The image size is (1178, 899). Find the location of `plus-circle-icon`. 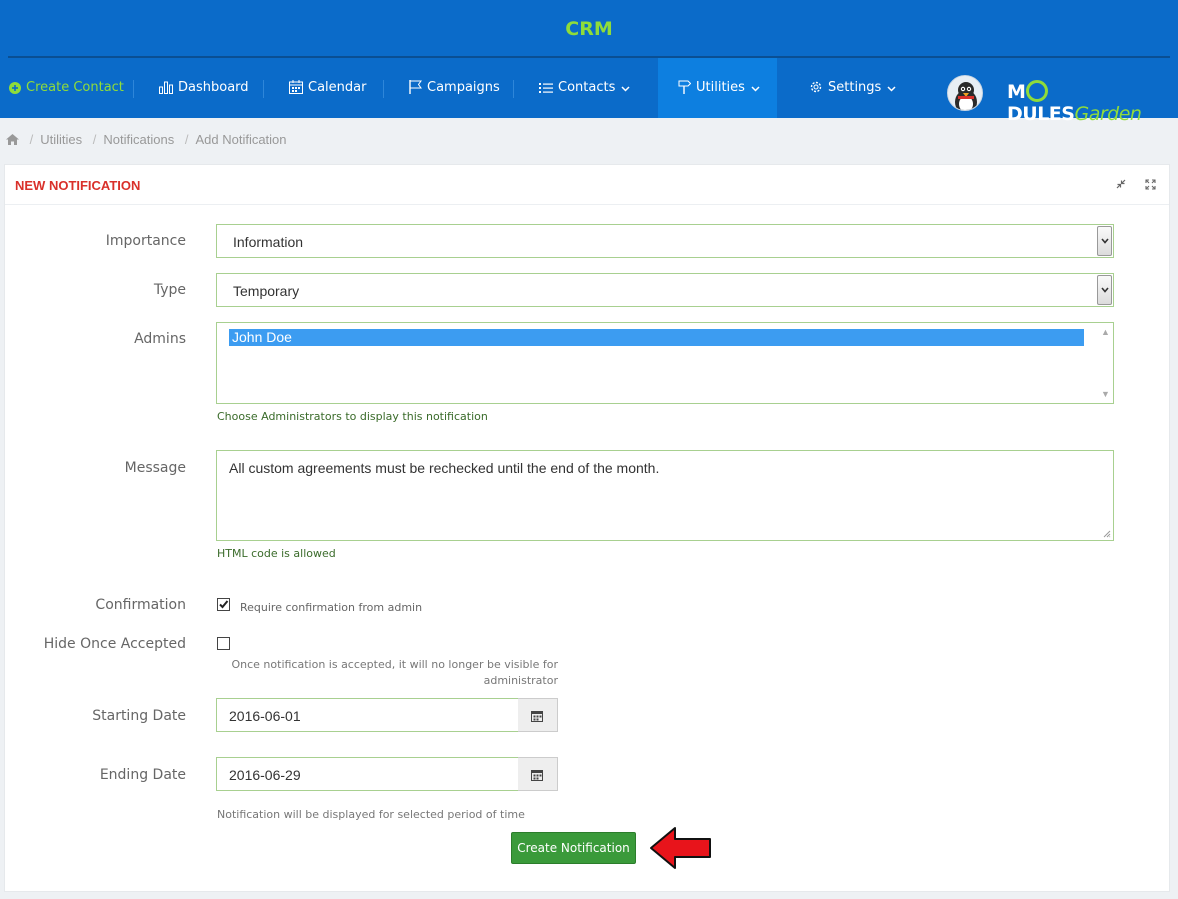

plus-circle-icon is located at coordinates (15, 88).